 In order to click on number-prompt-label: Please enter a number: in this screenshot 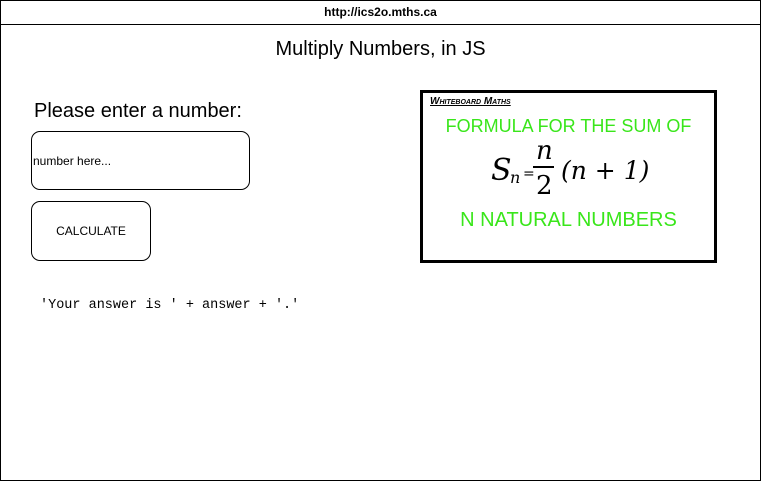, I will do `click(138, 111)`.